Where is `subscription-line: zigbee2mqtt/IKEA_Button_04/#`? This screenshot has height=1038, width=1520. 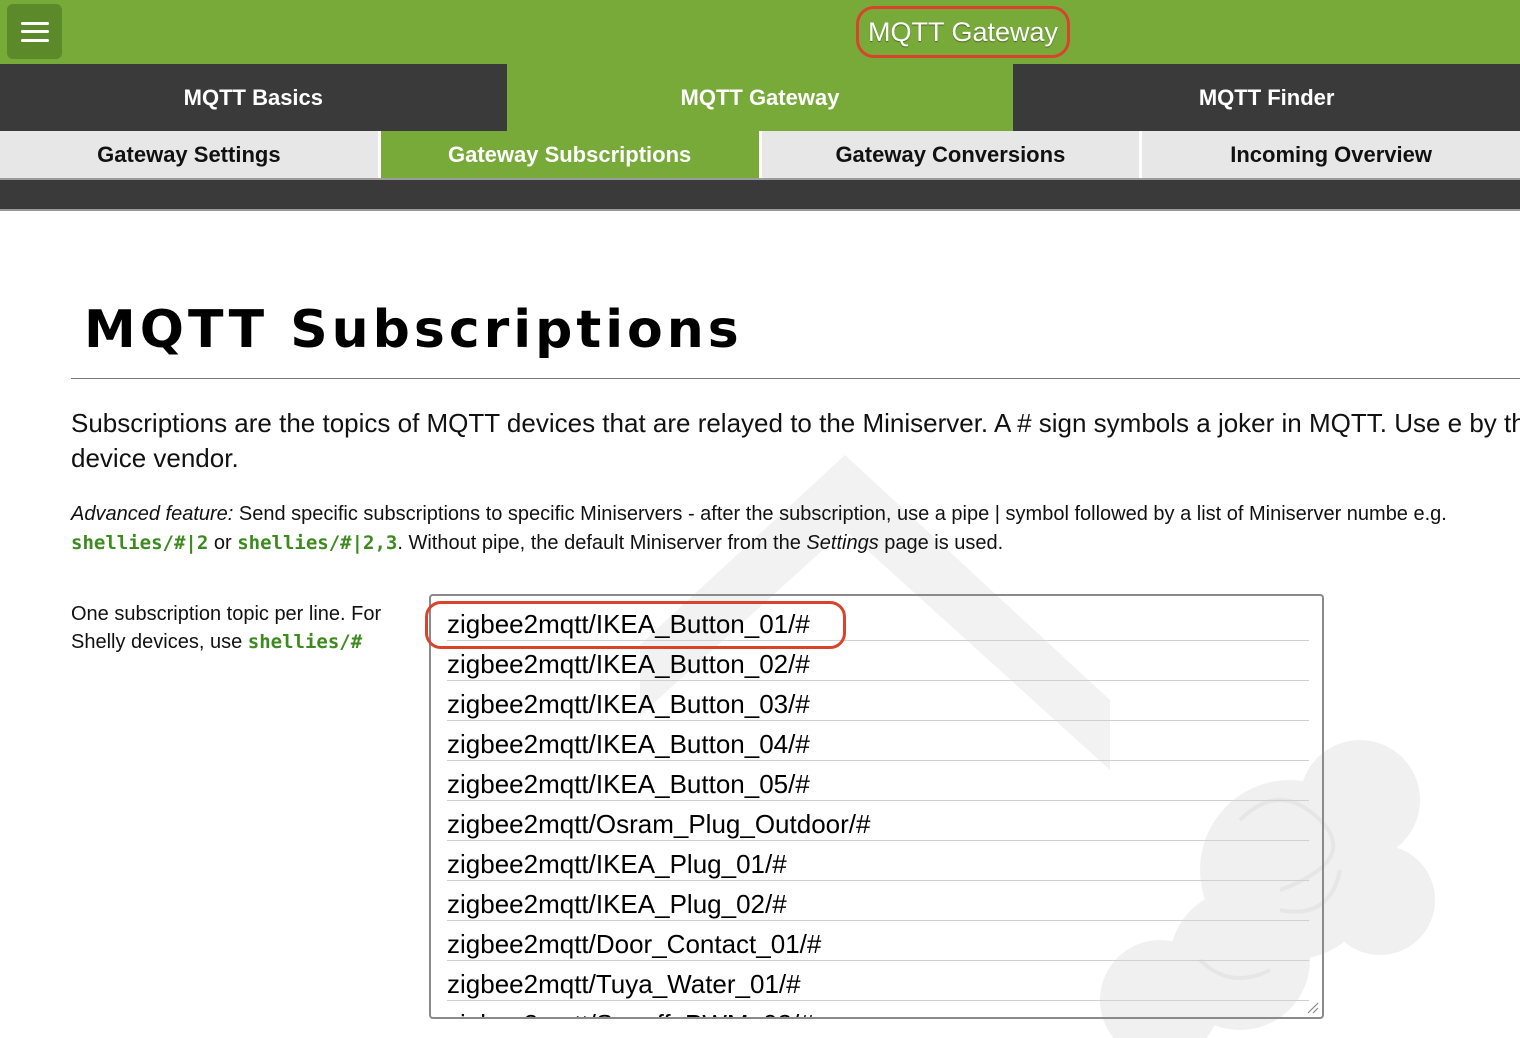 subscription-line: zigbee2mqtt/IKEA_Button_04/# is located at coordinates (878, 741).